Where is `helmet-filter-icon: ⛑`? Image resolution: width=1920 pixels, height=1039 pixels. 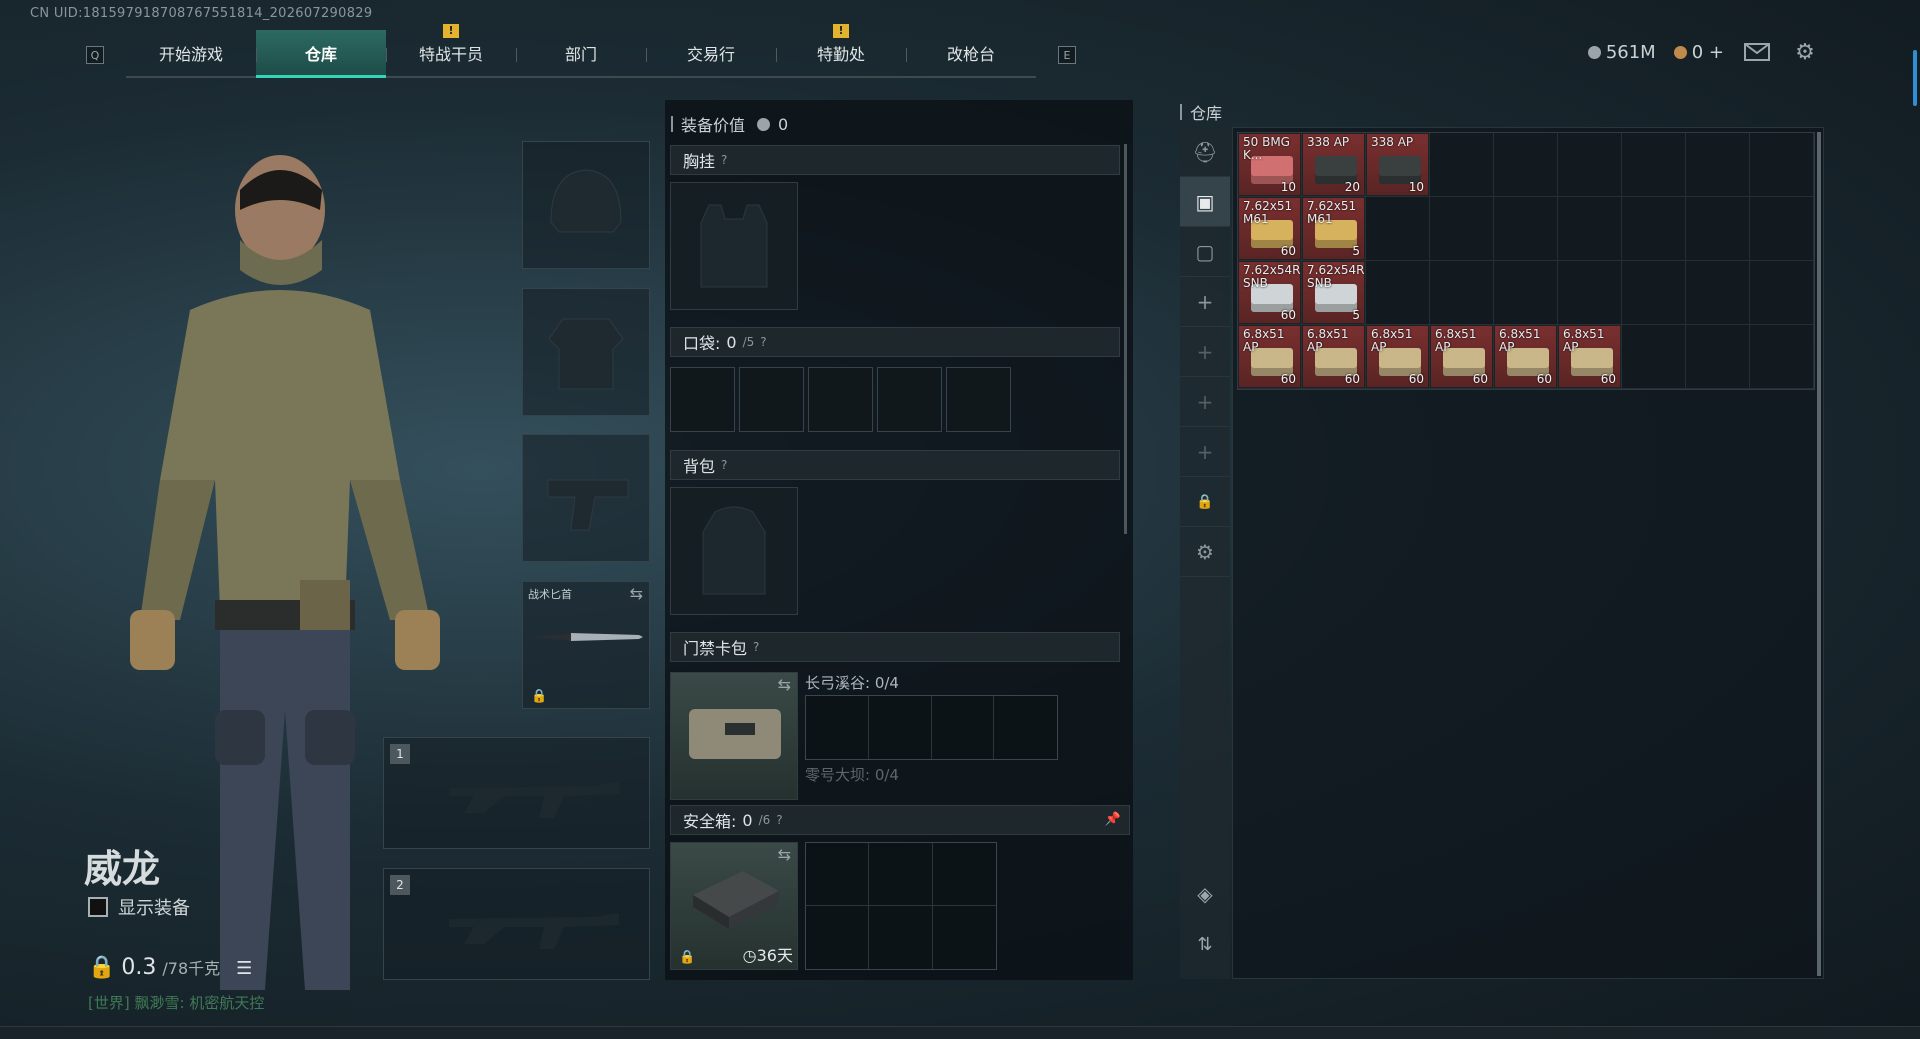 helmet-filter-icon: ⛑ is located at coordinates (1205, 152).